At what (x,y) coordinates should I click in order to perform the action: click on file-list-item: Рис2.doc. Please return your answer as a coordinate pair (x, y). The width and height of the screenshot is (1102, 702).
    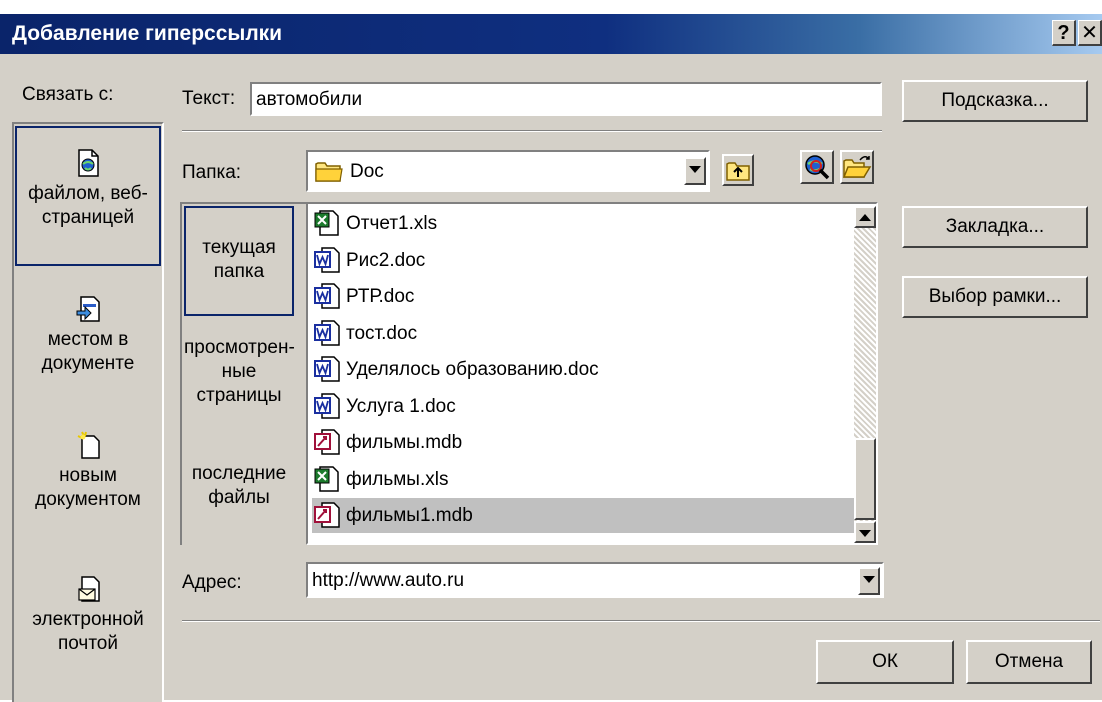
    Looking at the image, I should click on (583, 260).